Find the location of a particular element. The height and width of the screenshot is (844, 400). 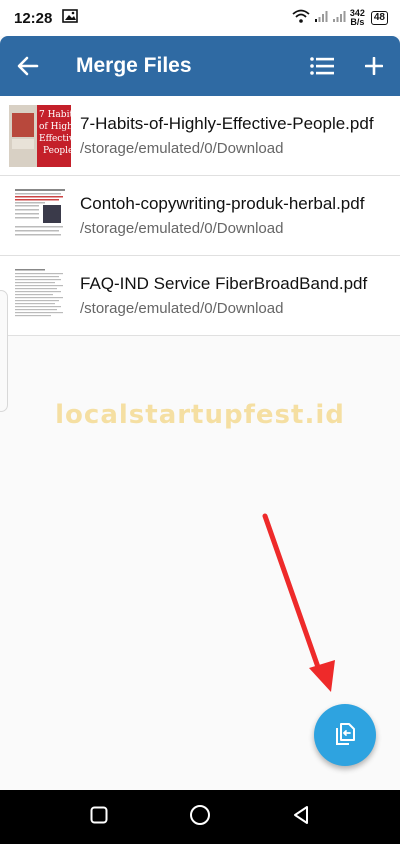

app-bar: Merge Files is located at coordinates (200, 66).